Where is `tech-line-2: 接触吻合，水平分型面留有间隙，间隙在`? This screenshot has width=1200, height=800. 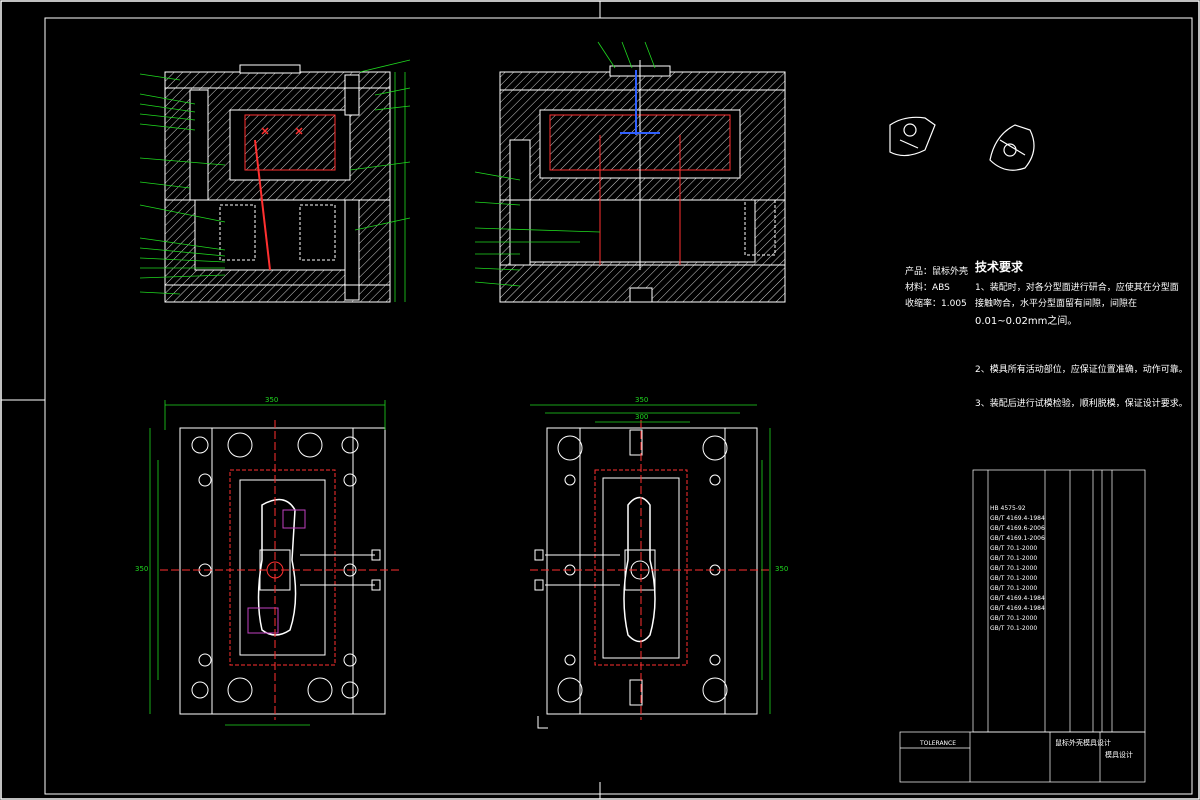 tech-line-2: 接触吻合，水平分型面留有间隙，间隙在 is located at coordinates (1056, 304).